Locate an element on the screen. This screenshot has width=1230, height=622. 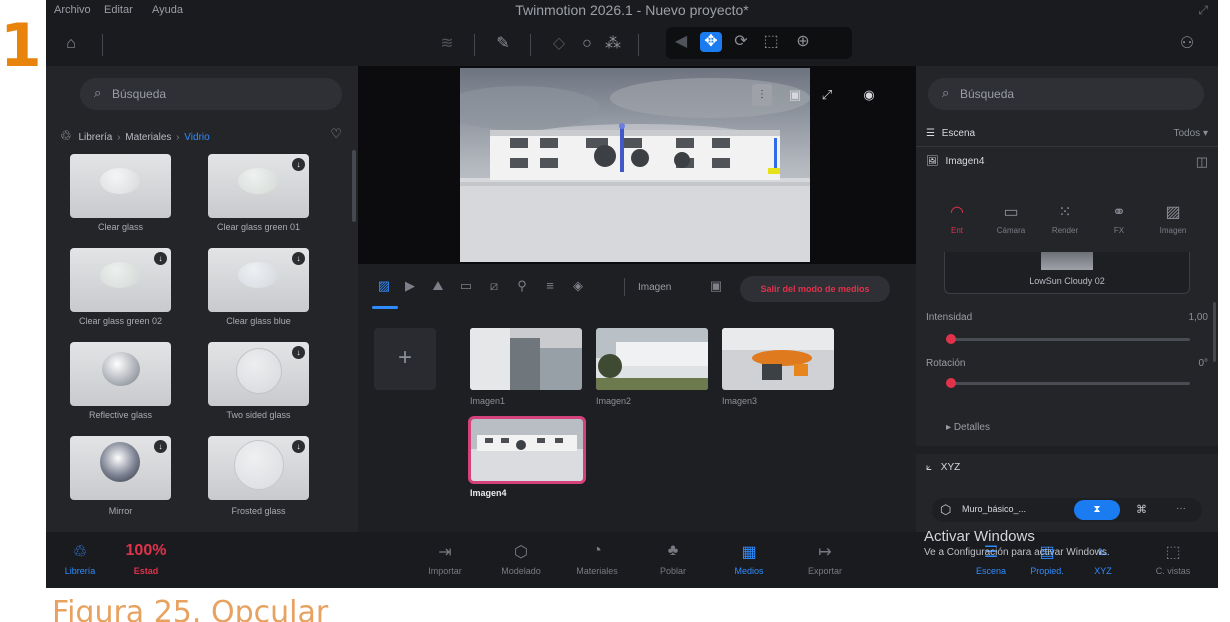
tab-fx: ⚭ FX is located at coordinates (1119, 218).